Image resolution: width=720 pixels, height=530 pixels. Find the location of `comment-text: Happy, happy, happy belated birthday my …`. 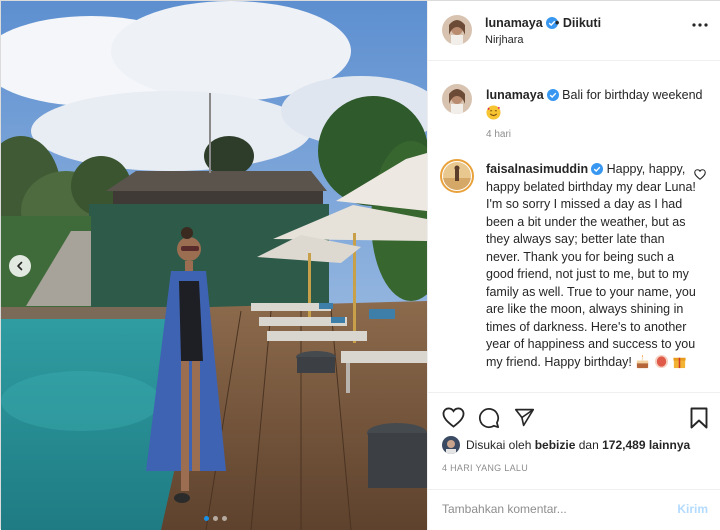

comment-text: Happy, happy, happy belated birthday my … is located at coordinates (591, 265).